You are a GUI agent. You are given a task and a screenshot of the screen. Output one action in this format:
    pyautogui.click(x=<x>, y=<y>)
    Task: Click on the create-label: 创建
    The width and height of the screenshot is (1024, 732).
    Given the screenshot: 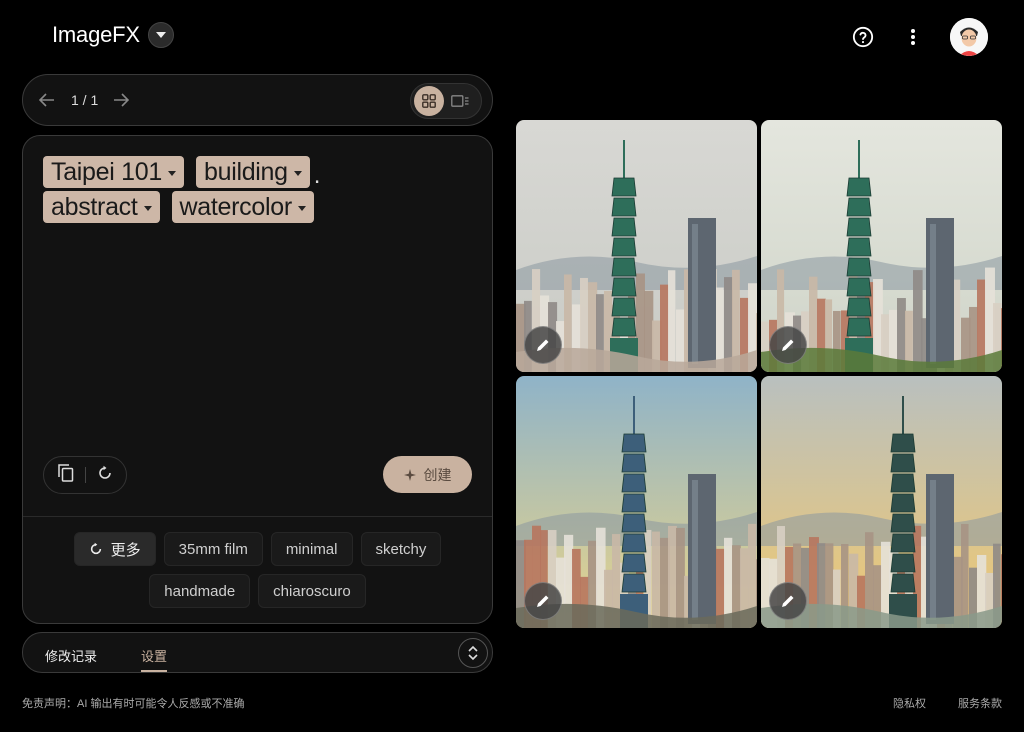 What is the action you would take?
    pyautogui.click(x=437, y=474)
    